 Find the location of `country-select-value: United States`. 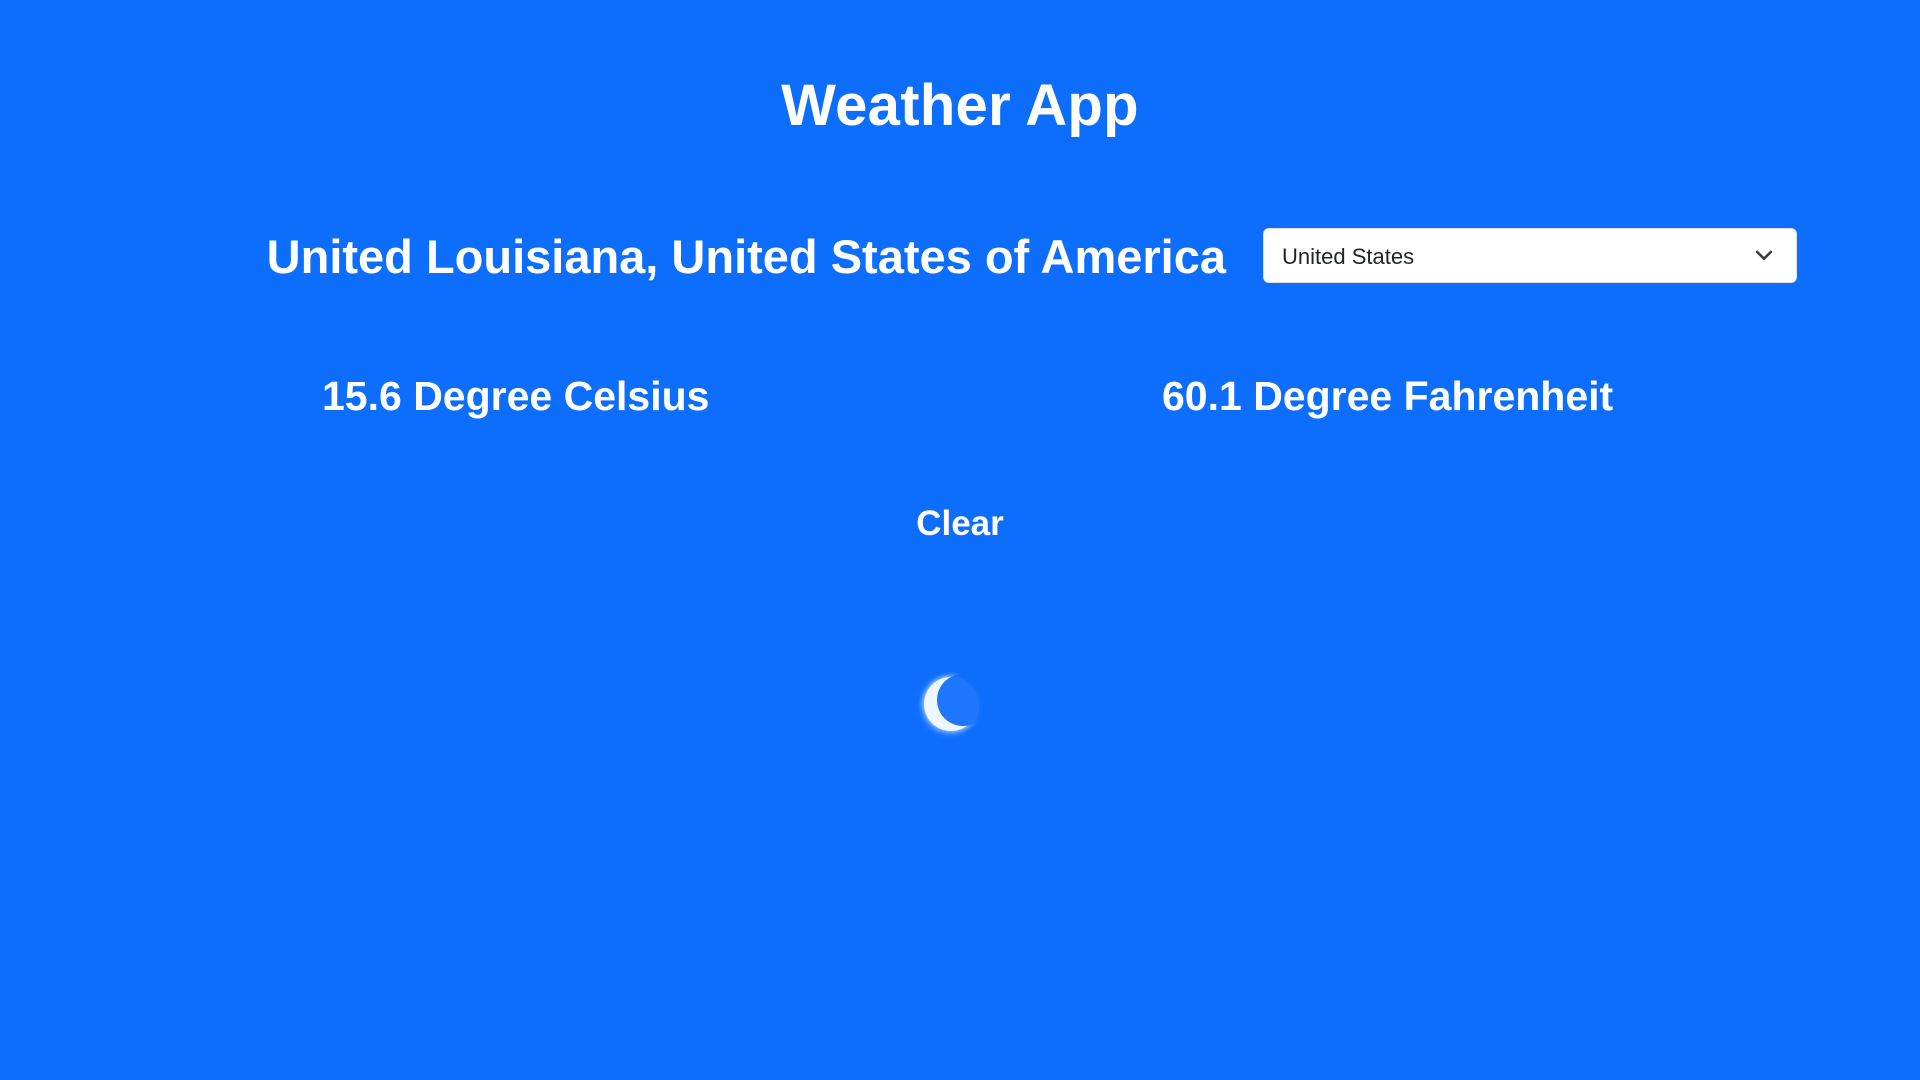

country-select-value: United States is located at coordinates (1348, 256).